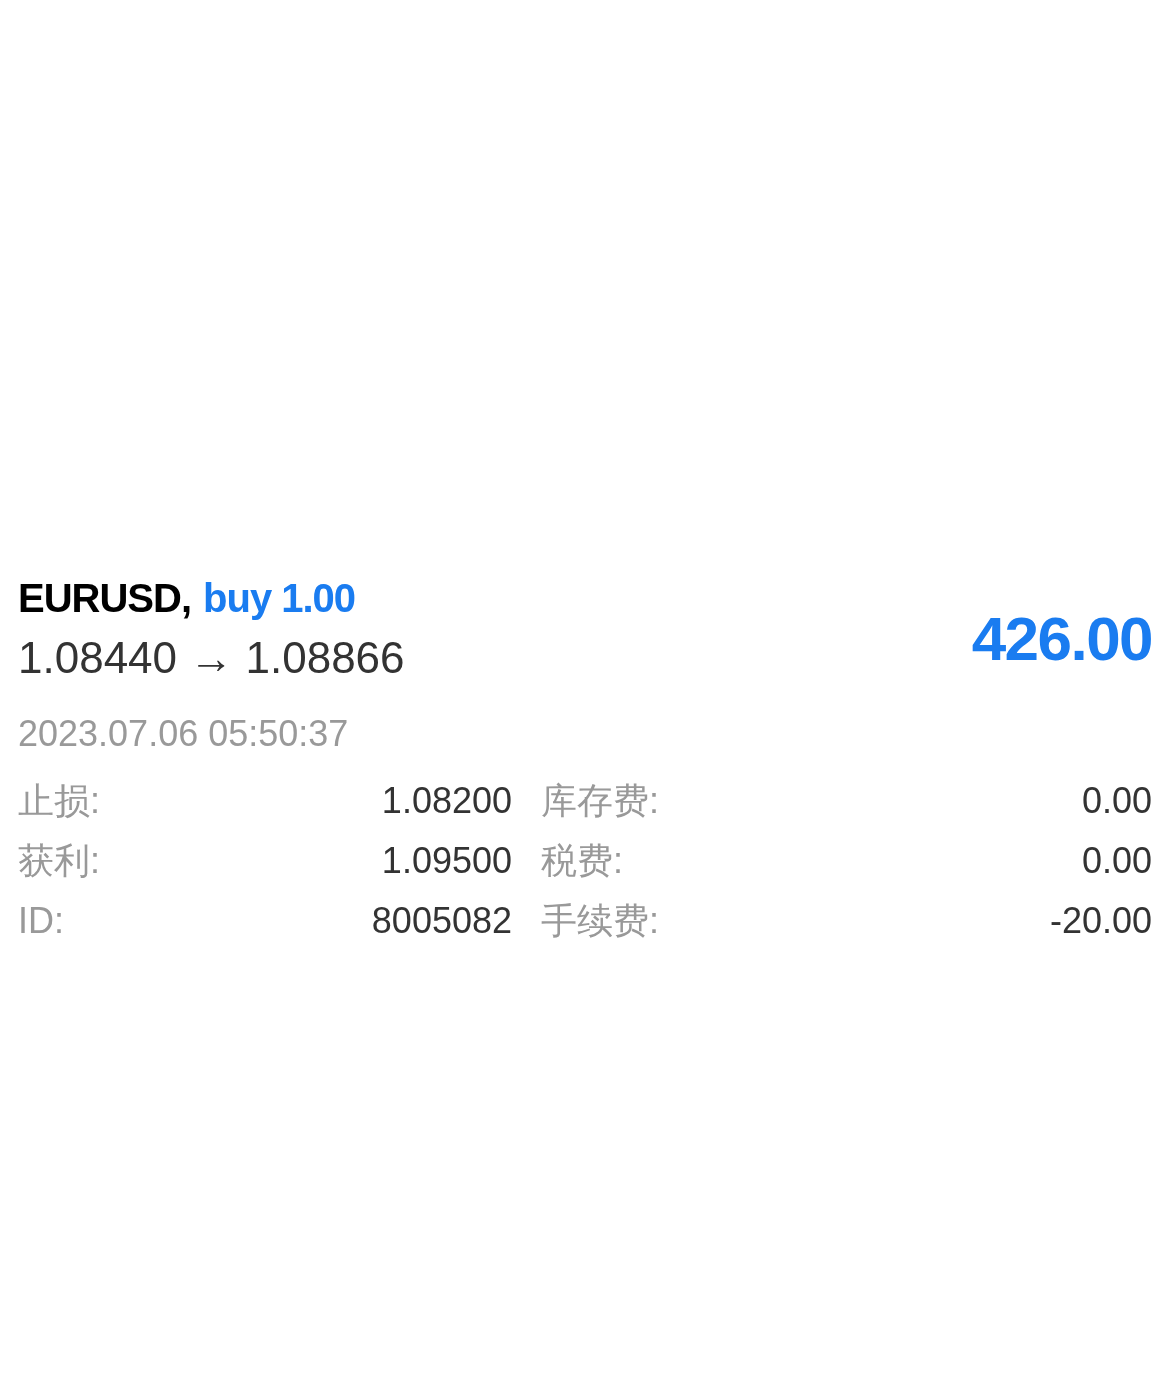 This screenshot has width=1170, height=1388. I want to click on detail-label: 止损:, so click(59, 801).